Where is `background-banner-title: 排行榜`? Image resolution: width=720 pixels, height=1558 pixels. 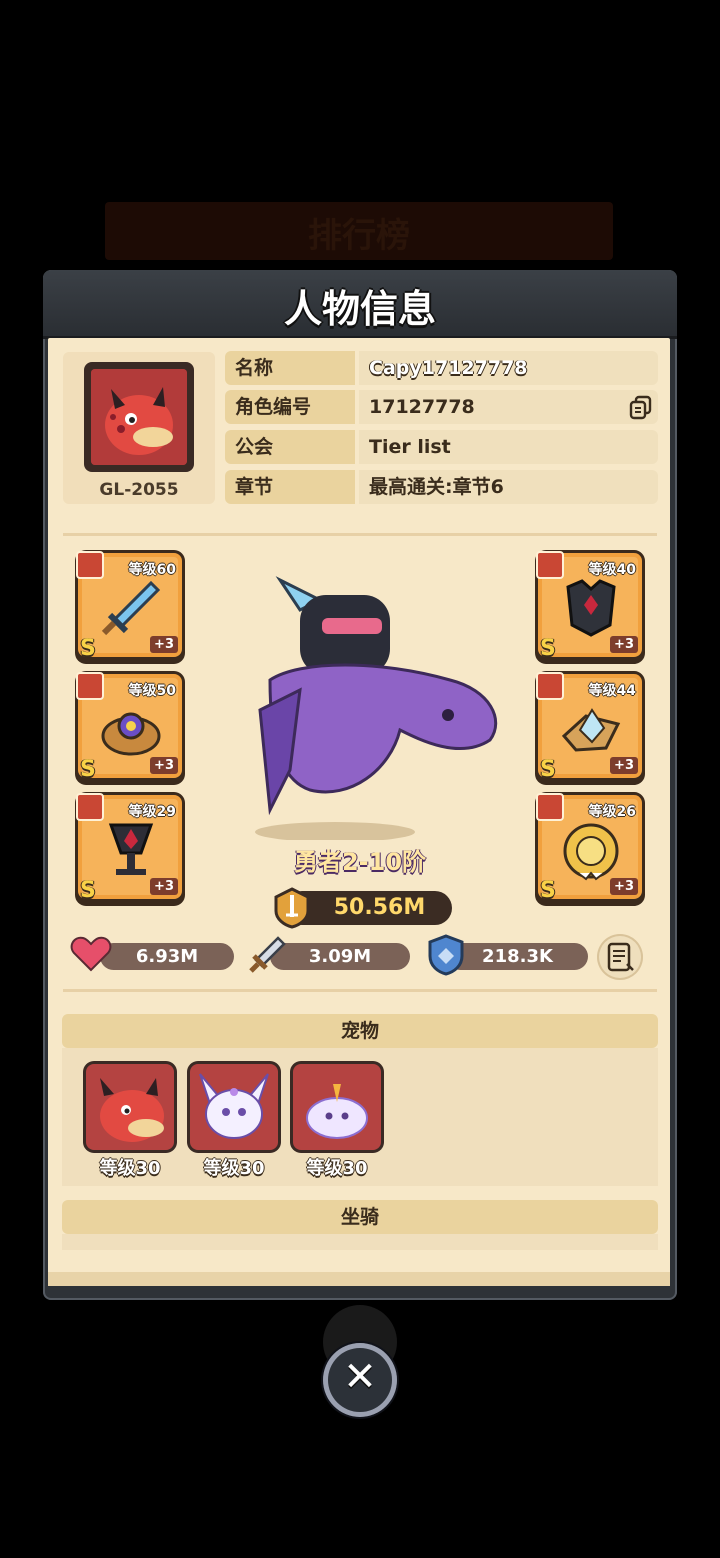
background-banner-title: 排行榜 is located at coordinates (359, 236).